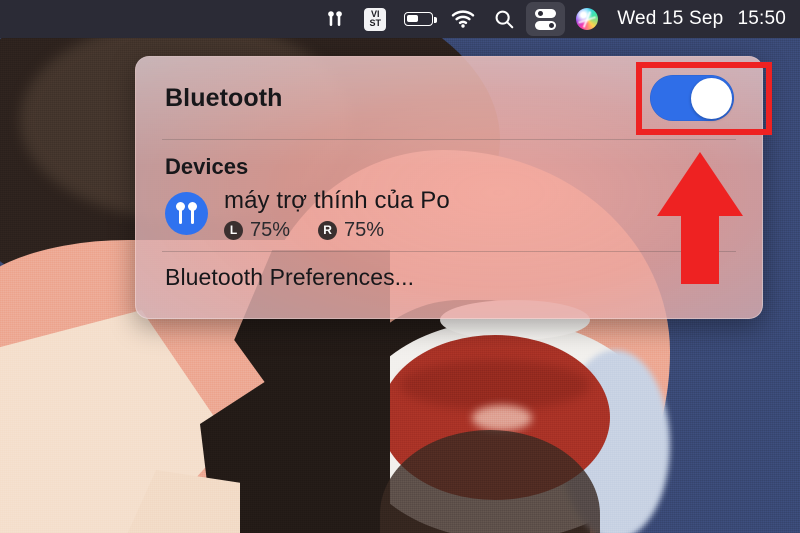  What do you see at coordinates (337, 200) in the screenshot?
I see `device-name: máy trợ thính của Po` at bounding box center [337, 200].